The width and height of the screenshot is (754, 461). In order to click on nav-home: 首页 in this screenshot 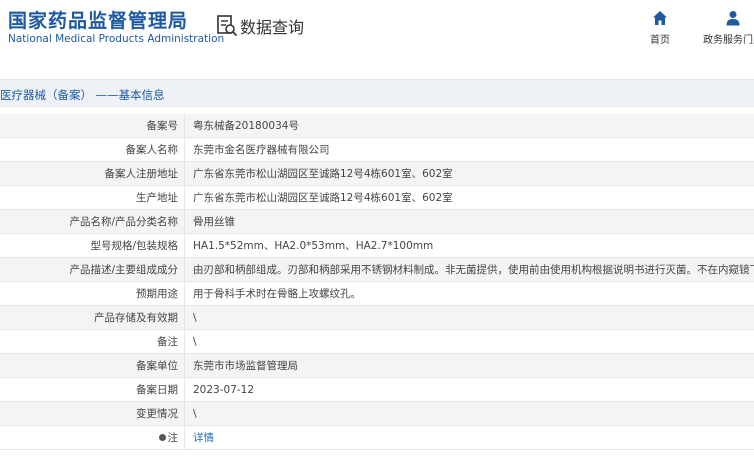, I will do `click(660, 28)`.